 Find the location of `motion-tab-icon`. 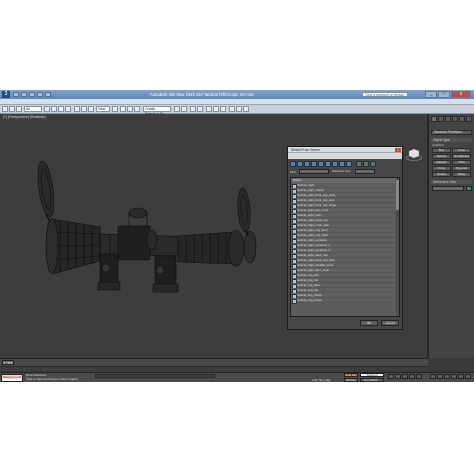

motion-tab-icon is located at coordinates (455, 119).